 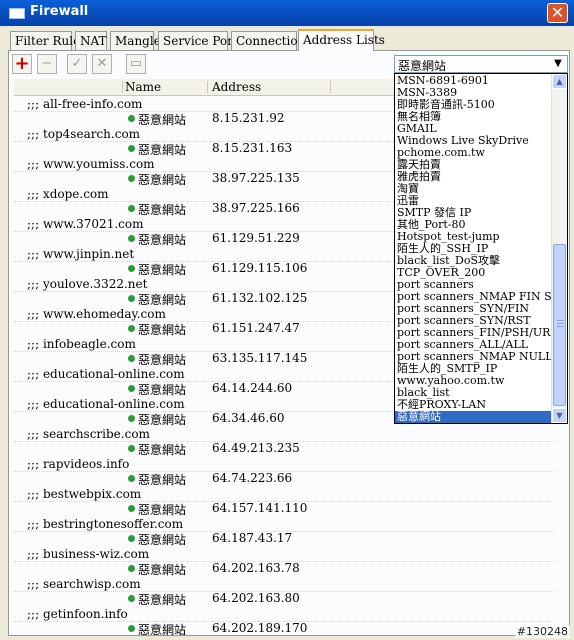 I want to click on dropdown-option: Hotspot_test-jump, so click(x=474, y=237).